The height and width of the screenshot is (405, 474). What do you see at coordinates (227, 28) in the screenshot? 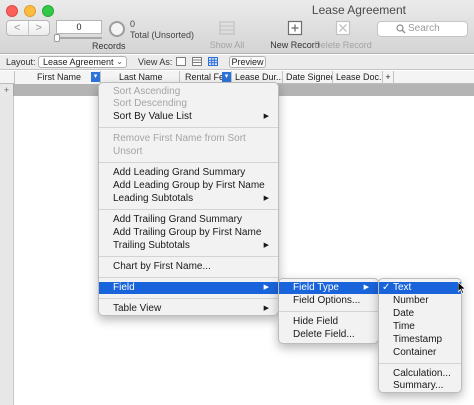
I see `show-all-icon` at bounding box center [227, 28].